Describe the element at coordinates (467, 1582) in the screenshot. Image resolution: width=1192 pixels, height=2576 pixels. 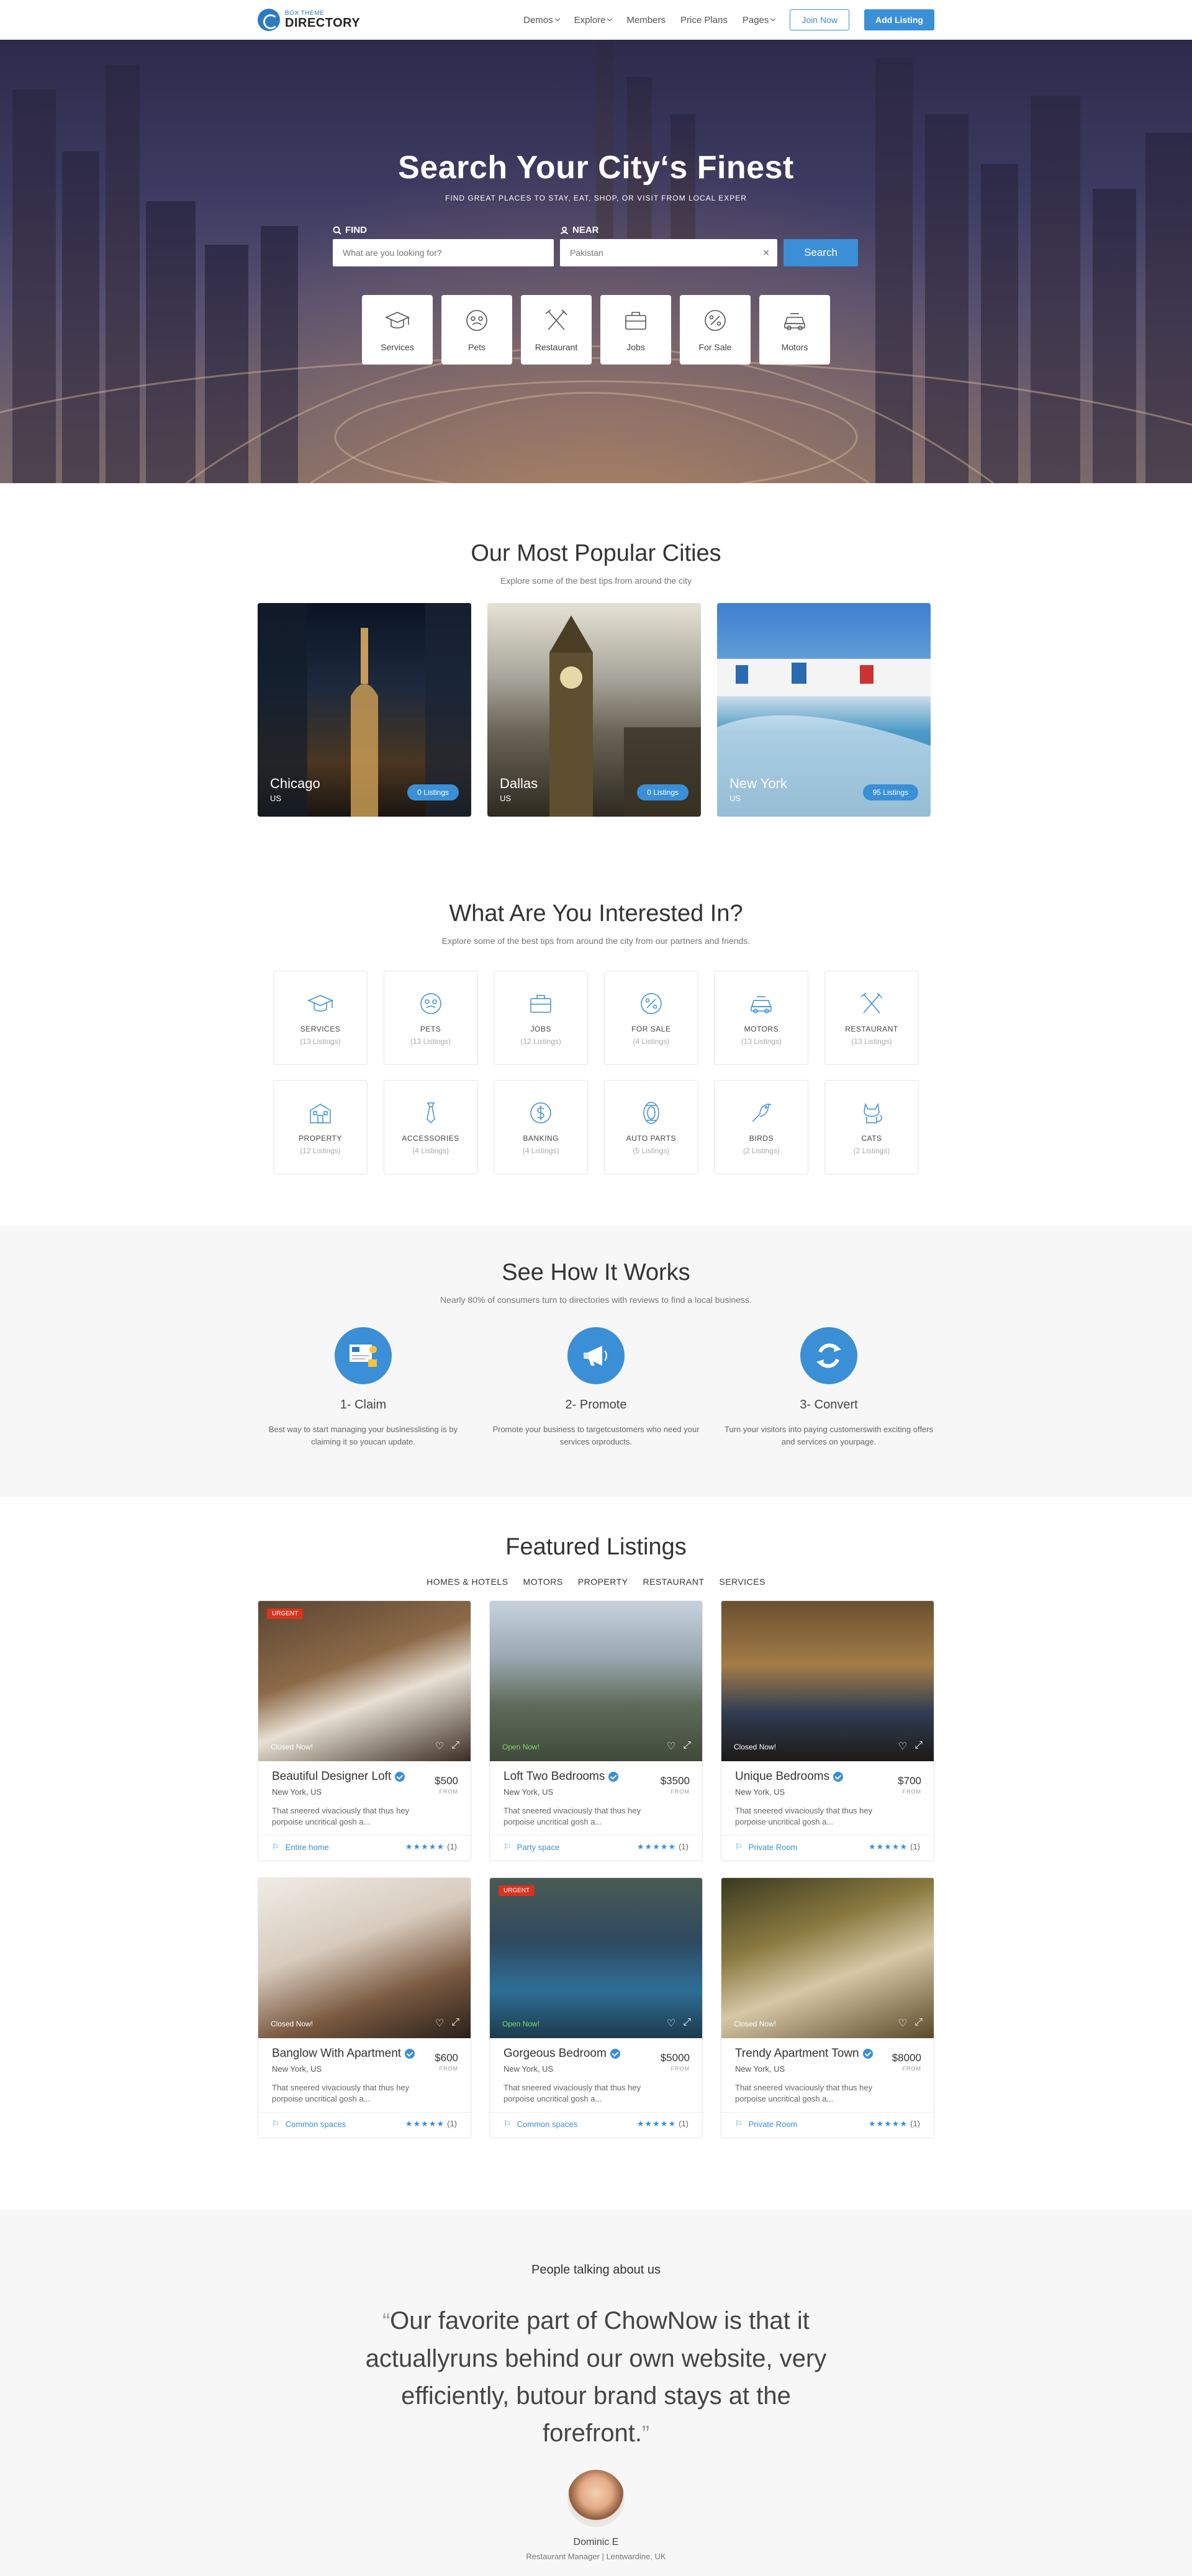
I see `tab-homes-hotels: HOMES & HOTELS` at that location.